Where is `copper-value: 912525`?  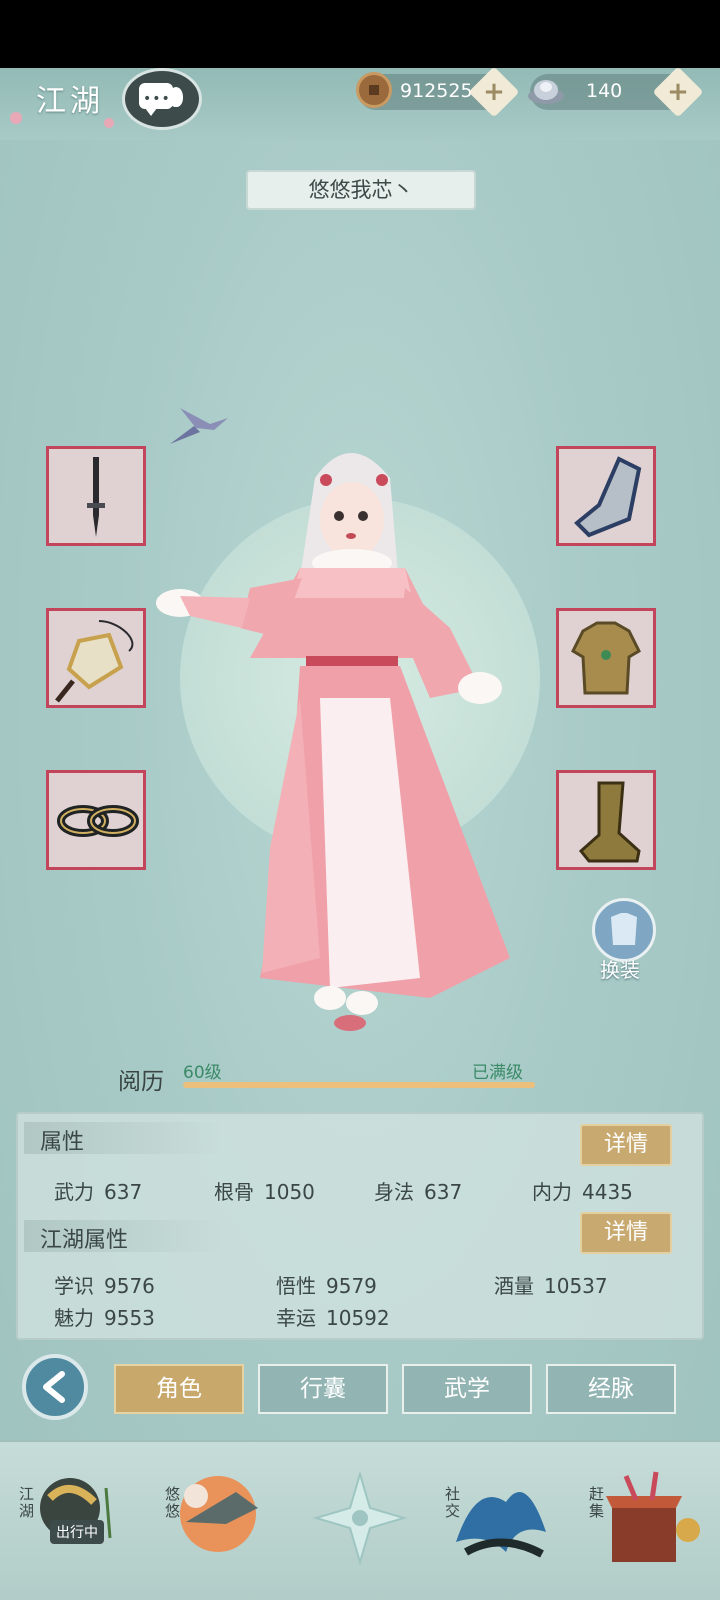
copper-value: 912525 is located at coordinates (436, 91).